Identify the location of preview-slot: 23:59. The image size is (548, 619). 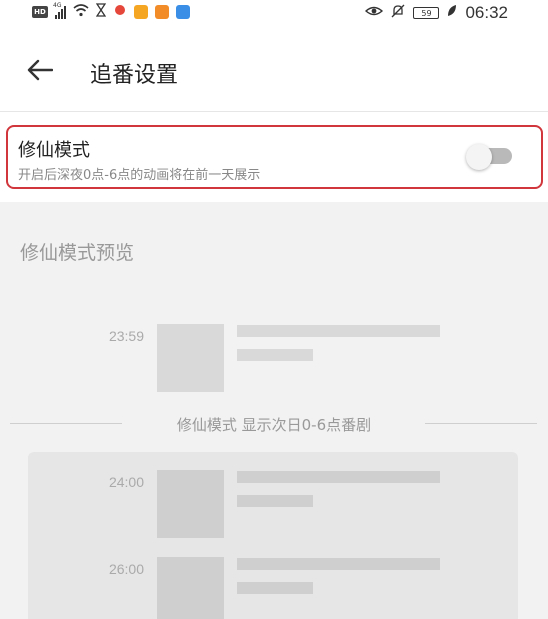
(274, 359).